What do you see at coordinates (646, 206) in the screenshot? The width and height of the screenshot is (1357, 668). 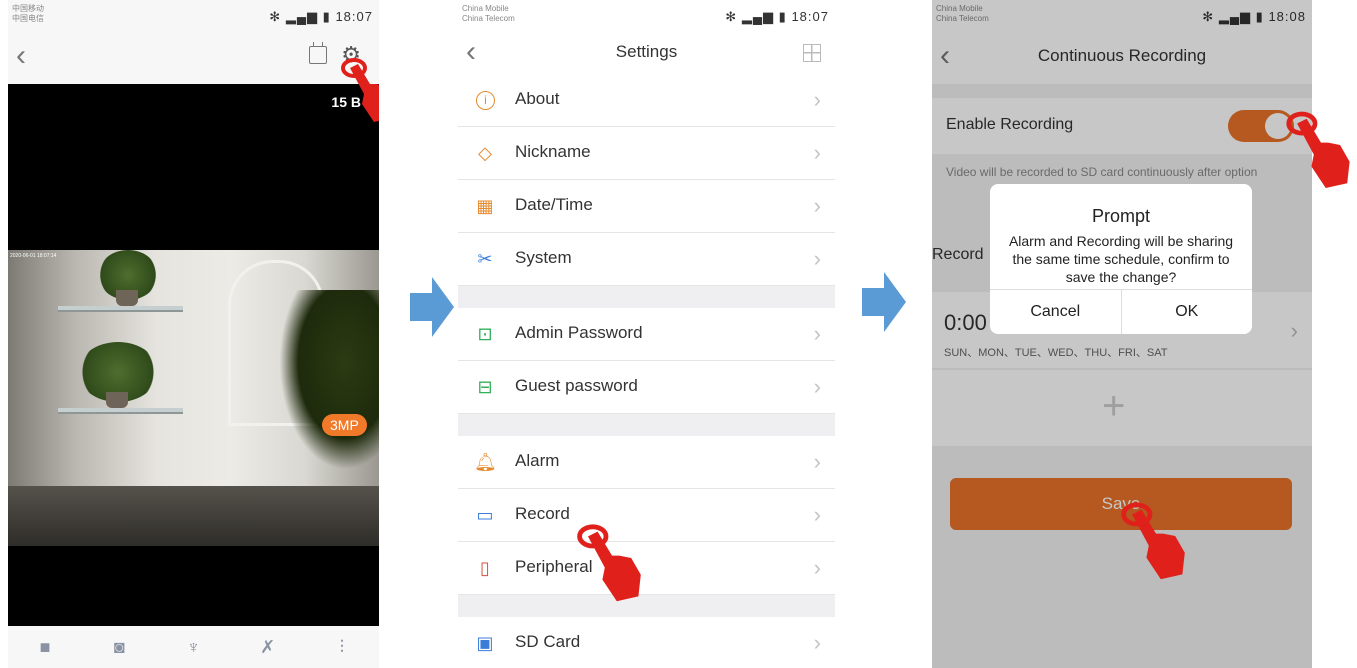 I see `settings-item-datetime: ▦ Date/Time ›` at bounding box center [646, 206].